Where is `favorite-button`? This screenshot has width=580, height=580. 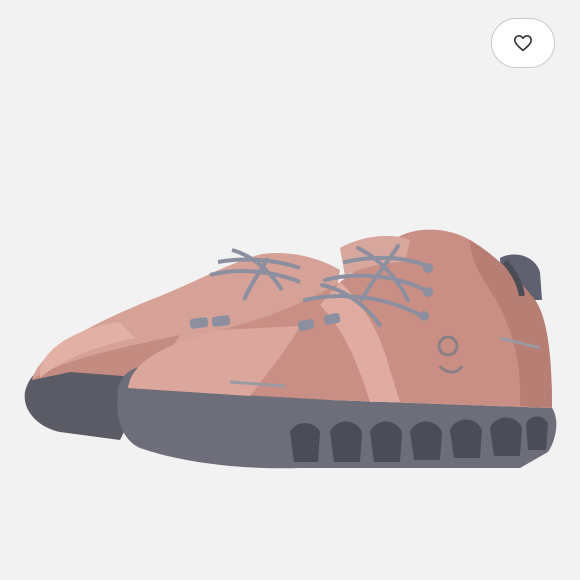 favorite-button is located at coordinates (523, 43).